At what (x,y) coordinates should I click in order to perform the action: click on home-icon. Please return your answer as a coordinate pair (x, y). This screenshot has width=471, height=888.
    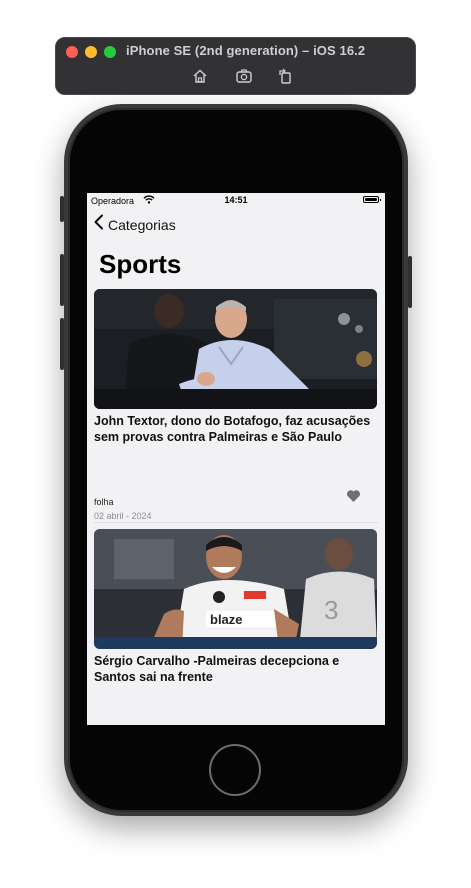
    Looking at the image, I should click on (200, 76).